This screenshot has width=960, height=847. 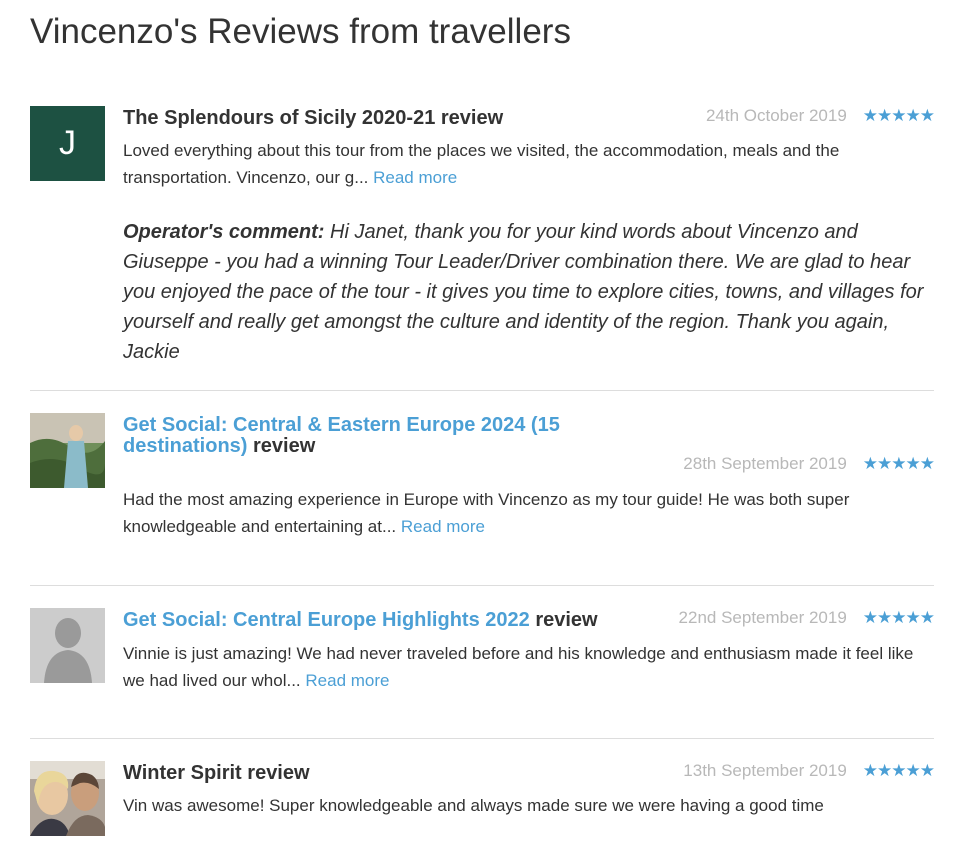 What do you see at coordinates (765, 770) in the screenshot?
I see `review-date: 13th September 2019` at bounding box center [765, 770].